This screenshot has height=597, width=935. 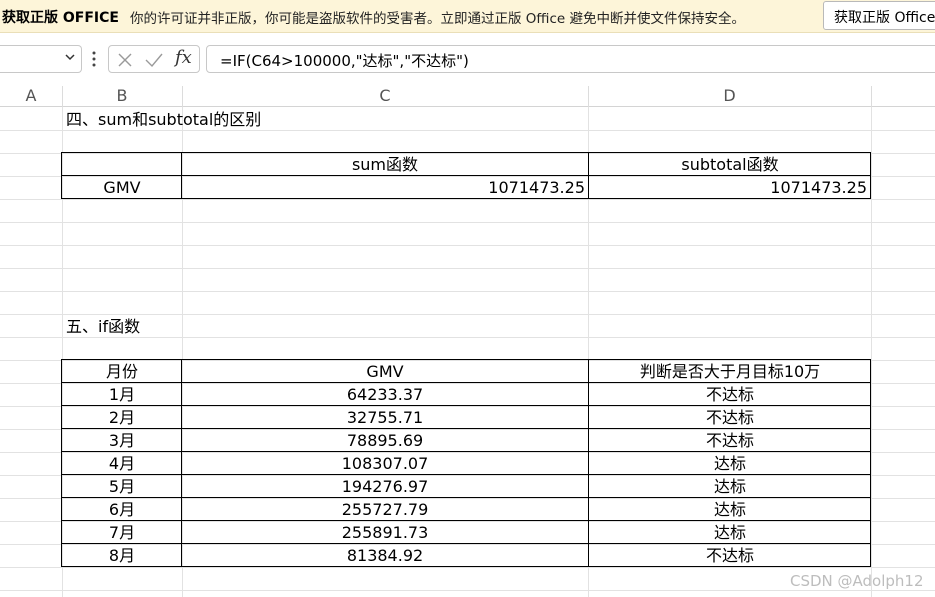 I want to click on table-cell-gmv: 78895.69, so click(x=385, y=441).